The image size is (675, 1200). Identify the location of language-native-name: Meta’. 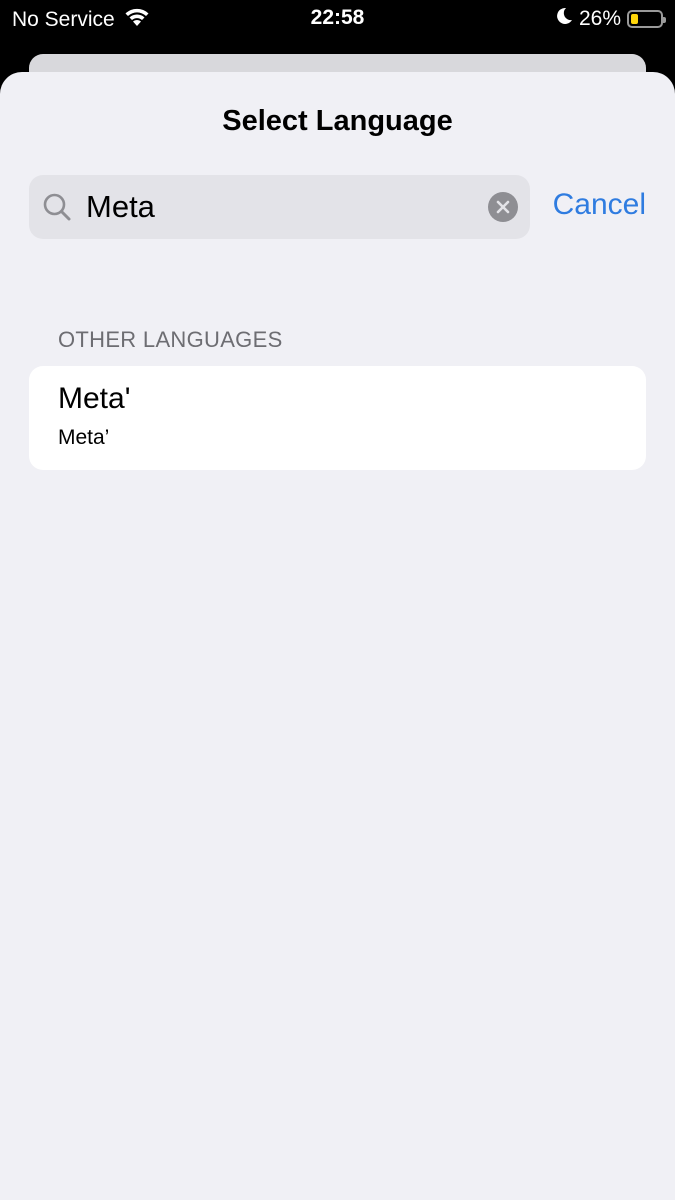
(84, 437).